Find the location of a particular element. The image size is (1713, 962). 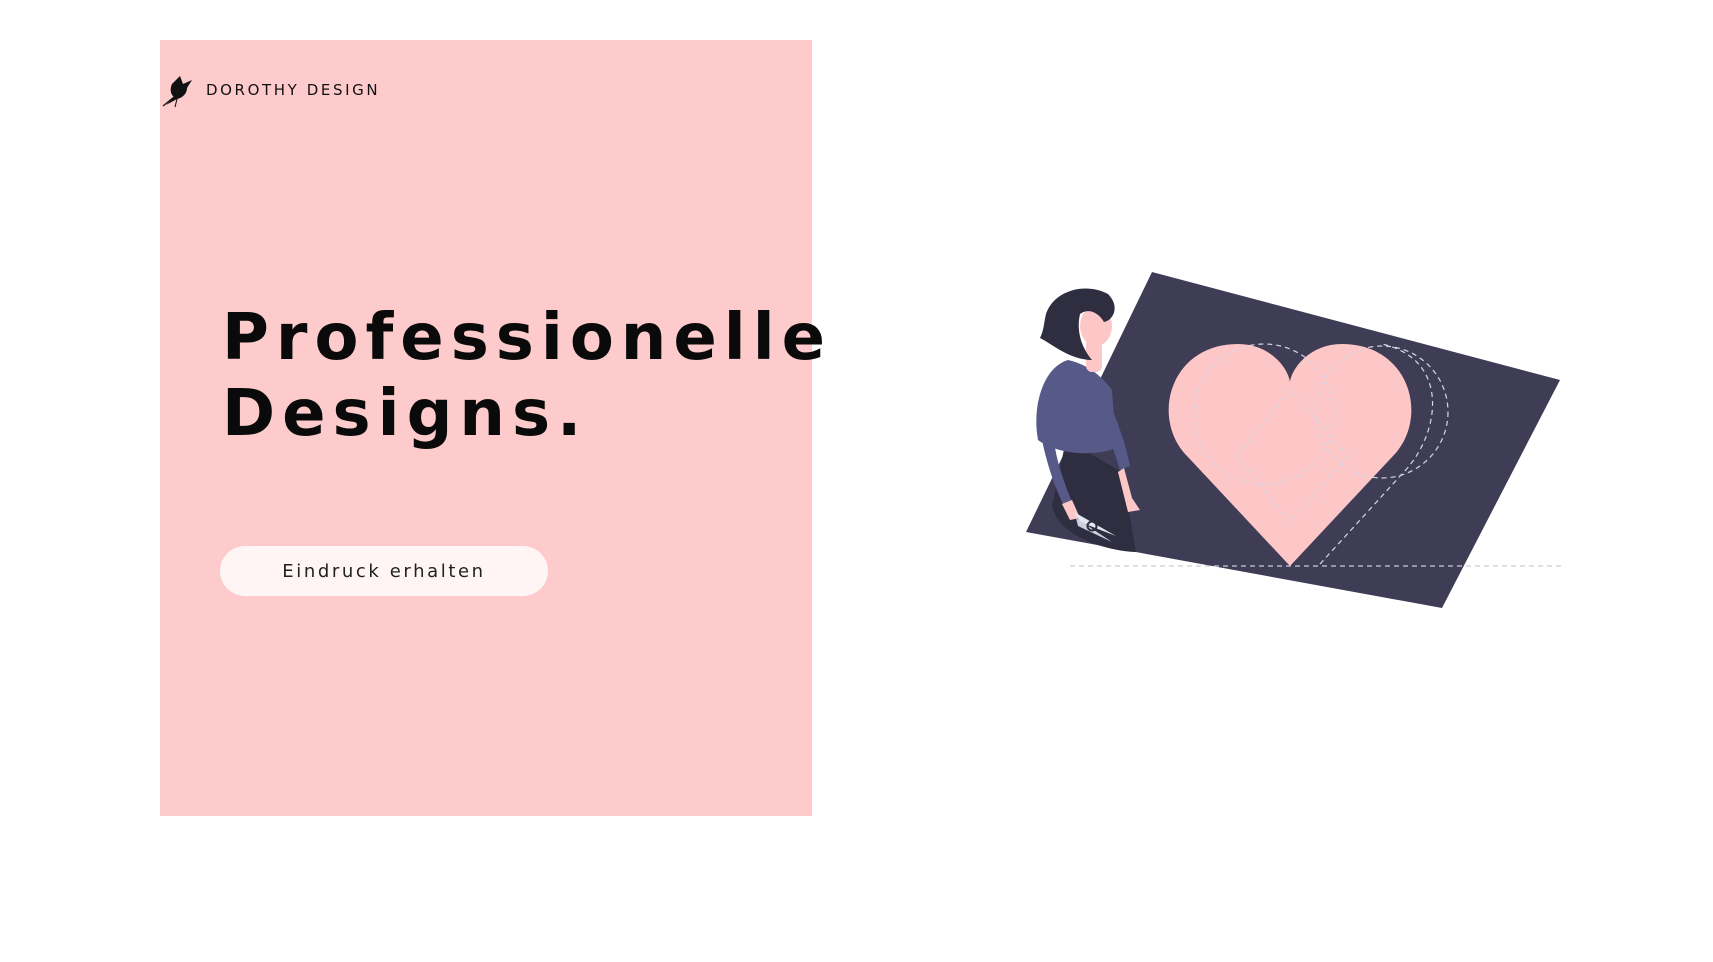

brand-name: DOROTHY DESIGN is located at coordinates (293, 90).